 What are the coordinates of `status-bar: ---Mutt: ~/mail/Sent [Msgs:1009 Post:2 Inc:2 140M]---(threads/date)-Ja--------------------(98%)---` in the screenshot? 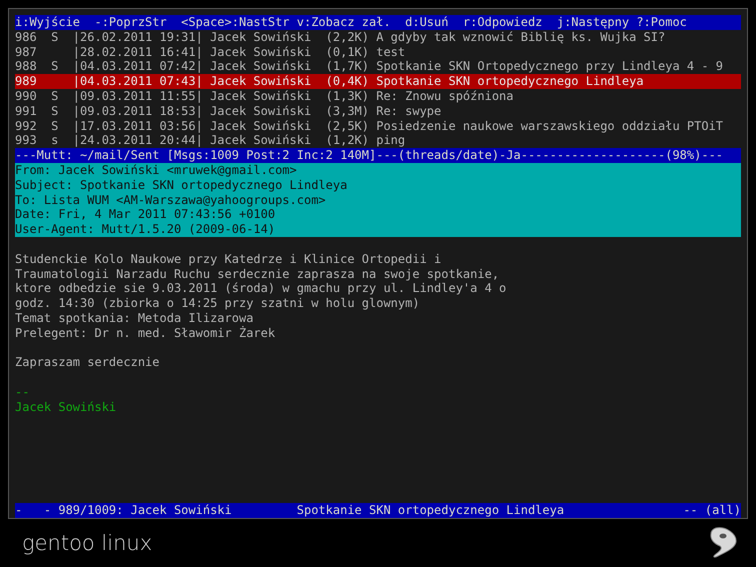 It's located at (378, 155).